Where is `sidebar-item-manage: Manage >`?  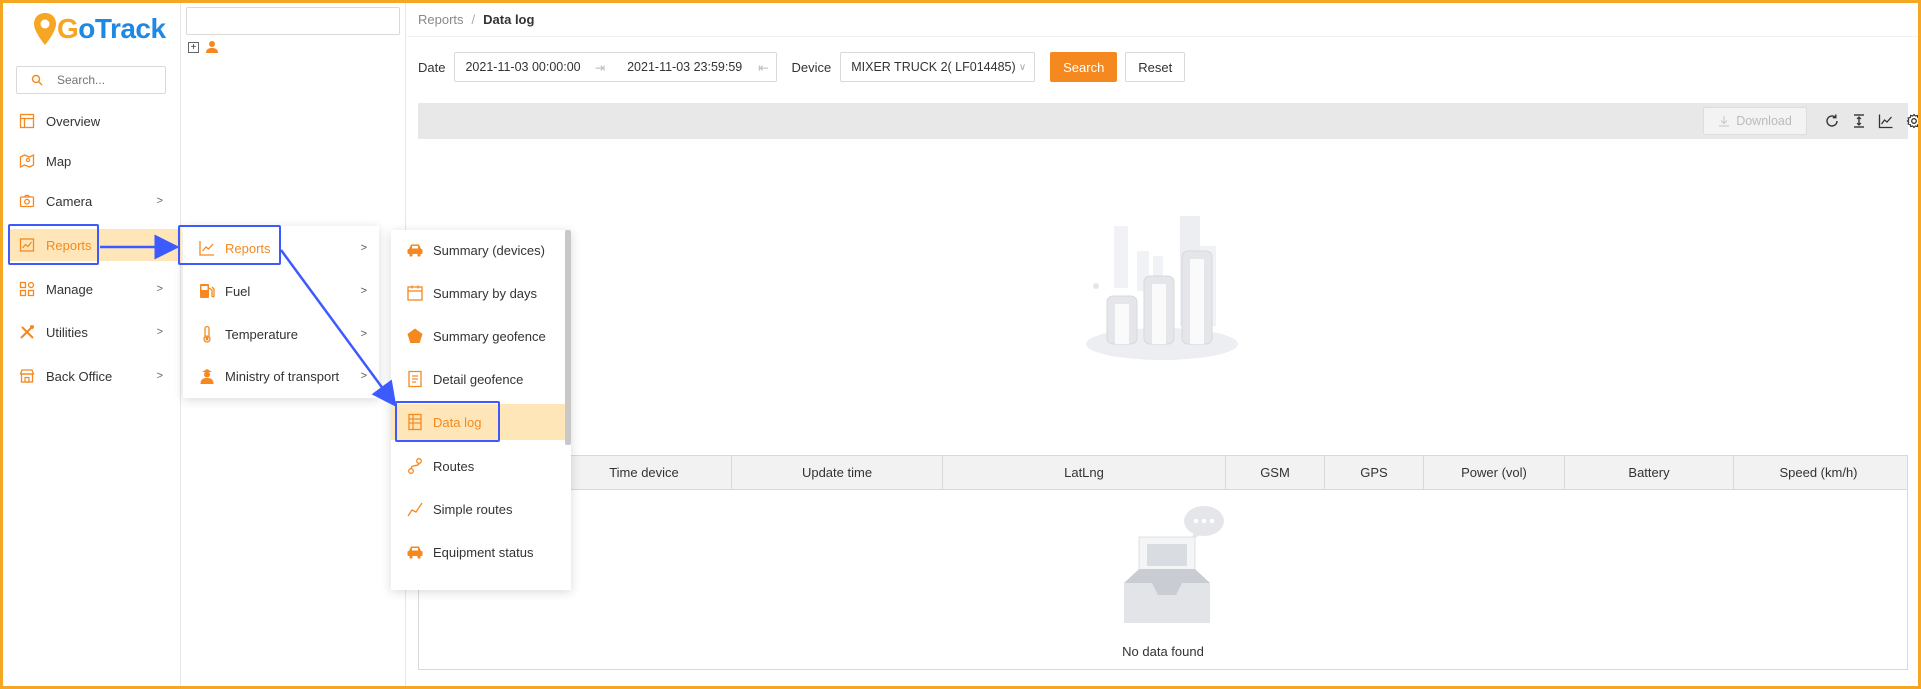 sidebar-item-manage: Manage > is located at coordinates (92, 289).